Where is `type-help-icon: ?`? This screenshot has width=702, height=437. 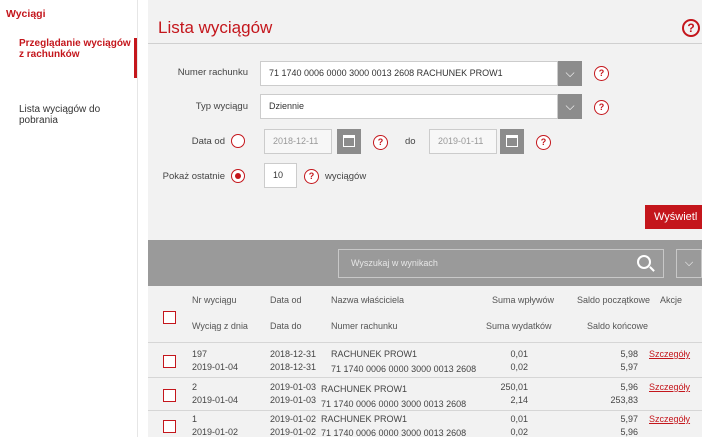
type-help-icon: ? is located at coordinates (601, 107).